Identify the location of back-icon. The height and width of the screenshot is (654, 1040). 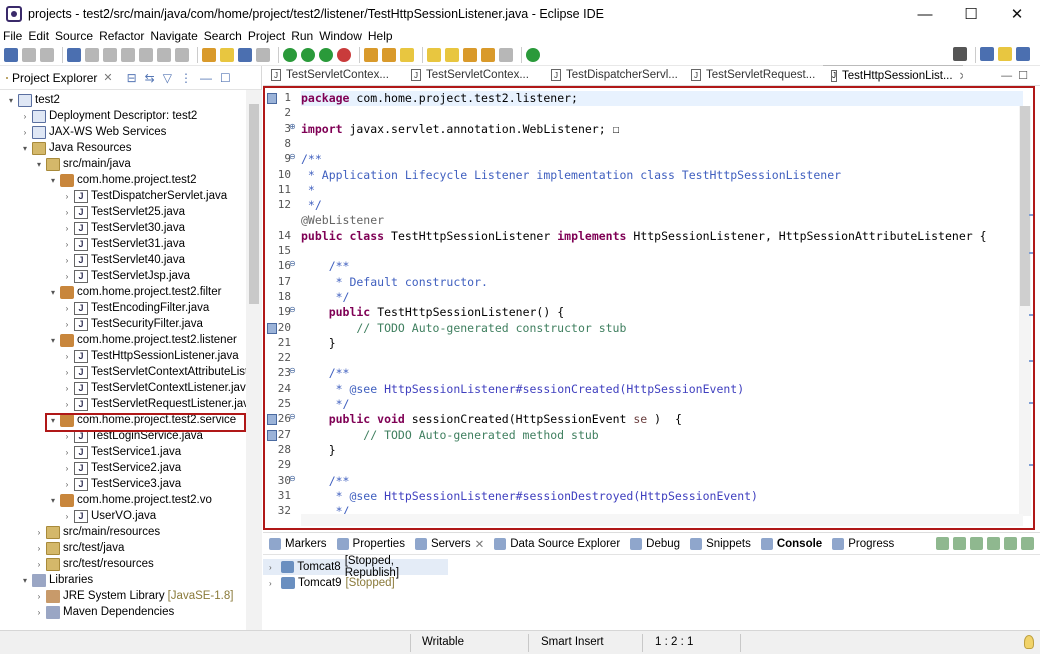
(488, 54).